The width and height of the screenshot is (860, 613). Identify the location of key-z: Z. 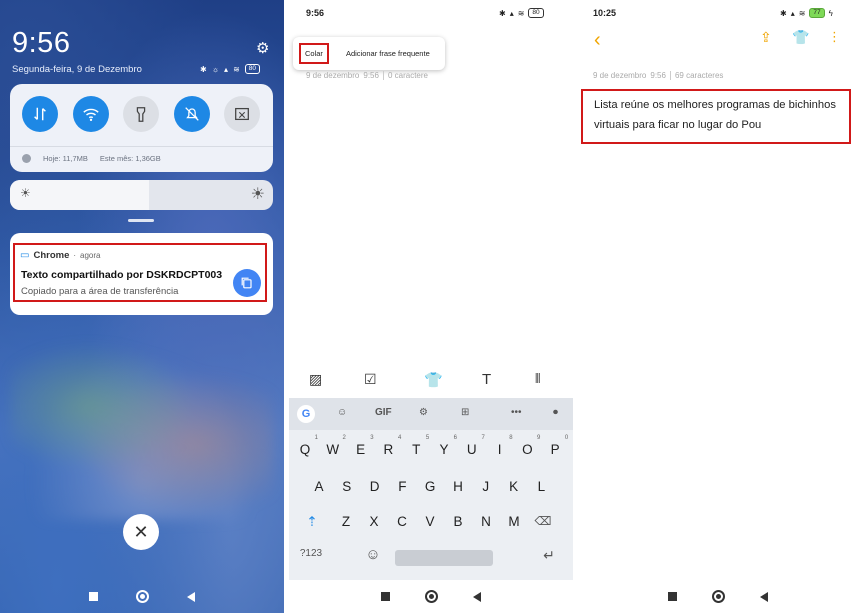
(346, 521).